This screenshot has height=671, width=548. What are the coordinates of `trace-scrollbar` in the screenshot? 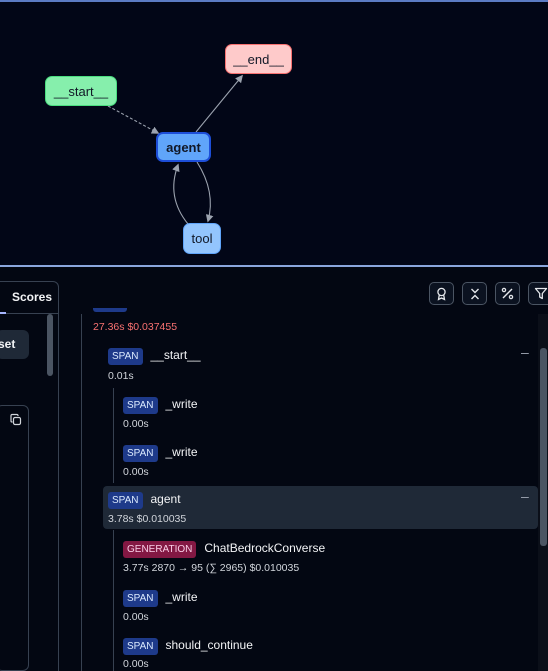 It's located at (543, 492).